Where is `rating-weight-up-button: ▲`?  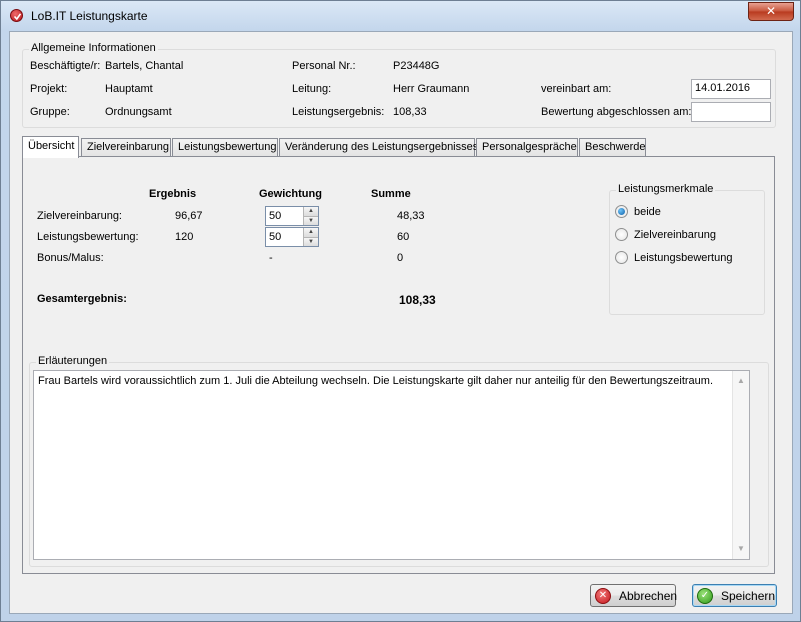
rating-weight-up-button: ▲ is located at coordinates (310, 232).